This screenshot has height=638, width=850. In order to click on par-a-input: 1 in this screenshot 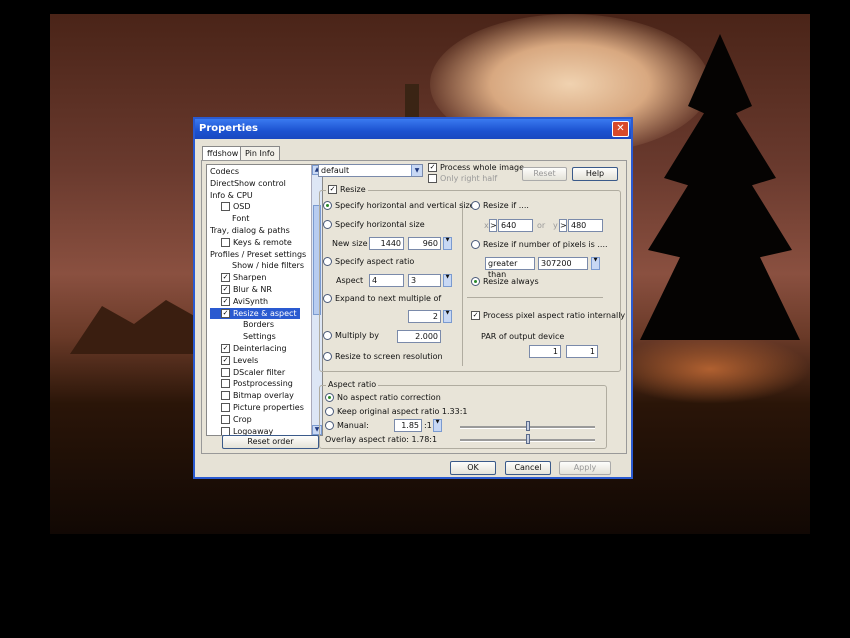, I will do `click(545, 351)`.